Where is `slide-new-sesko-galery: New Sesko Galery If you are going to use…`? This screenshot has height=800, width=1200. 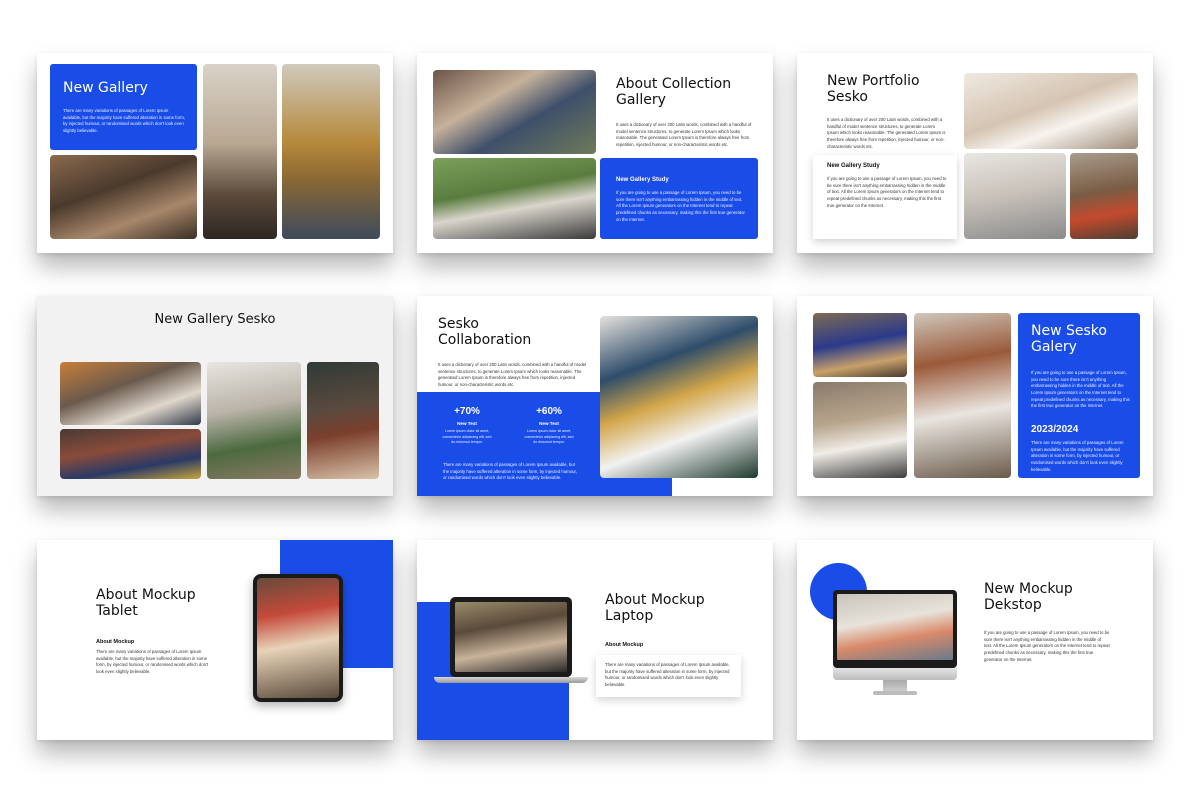
slide-new-sesko-galery: New Sesko Galery If you are going to use… is located at coordinates (975, 396).